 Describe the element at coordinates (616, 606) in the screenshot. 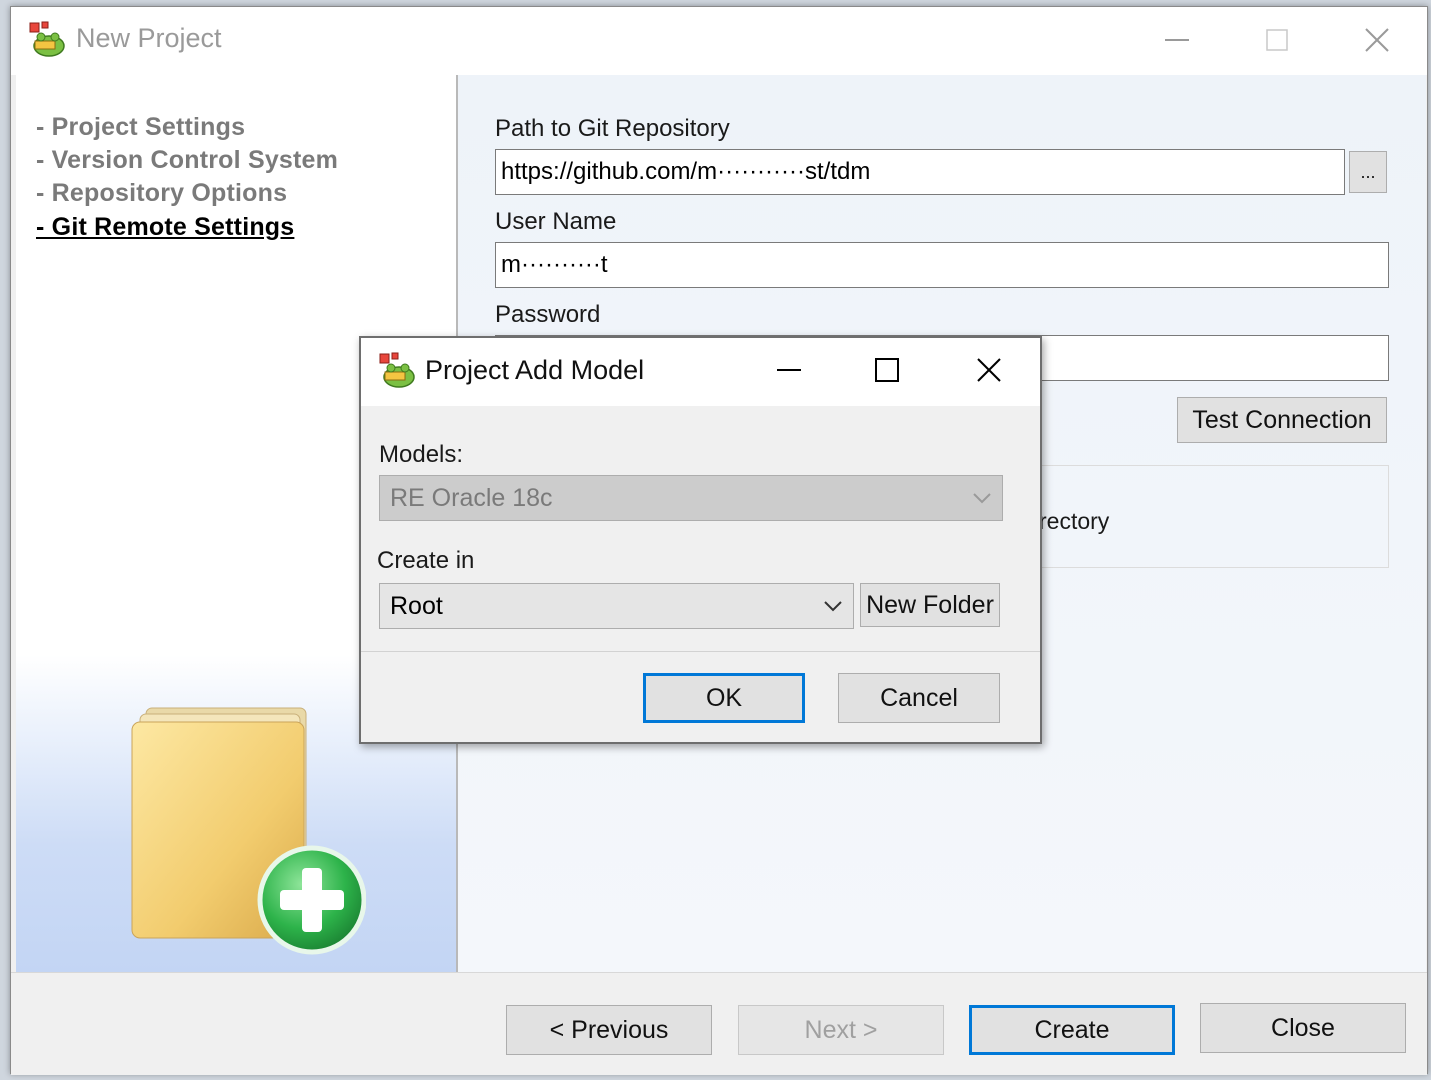

I see `create-in-select: Root` at that location.